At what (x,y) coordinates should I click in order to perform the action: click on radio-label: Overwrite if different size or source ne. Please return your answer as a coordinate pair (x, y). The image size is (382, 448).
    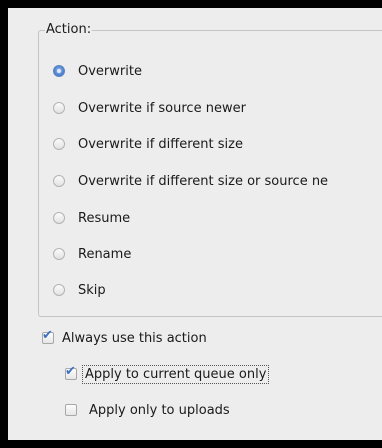
    Looking at the image, I should click on (203, 181).